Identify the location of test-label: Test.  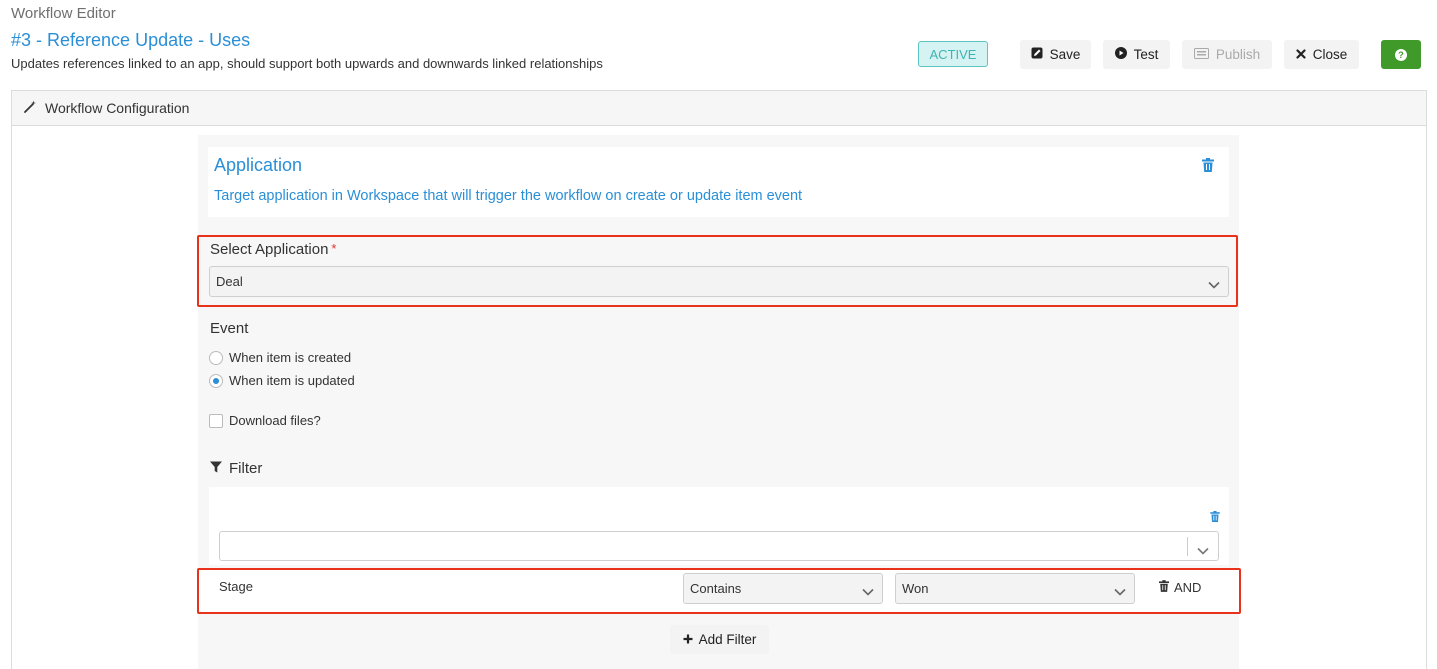
(1146, 54).